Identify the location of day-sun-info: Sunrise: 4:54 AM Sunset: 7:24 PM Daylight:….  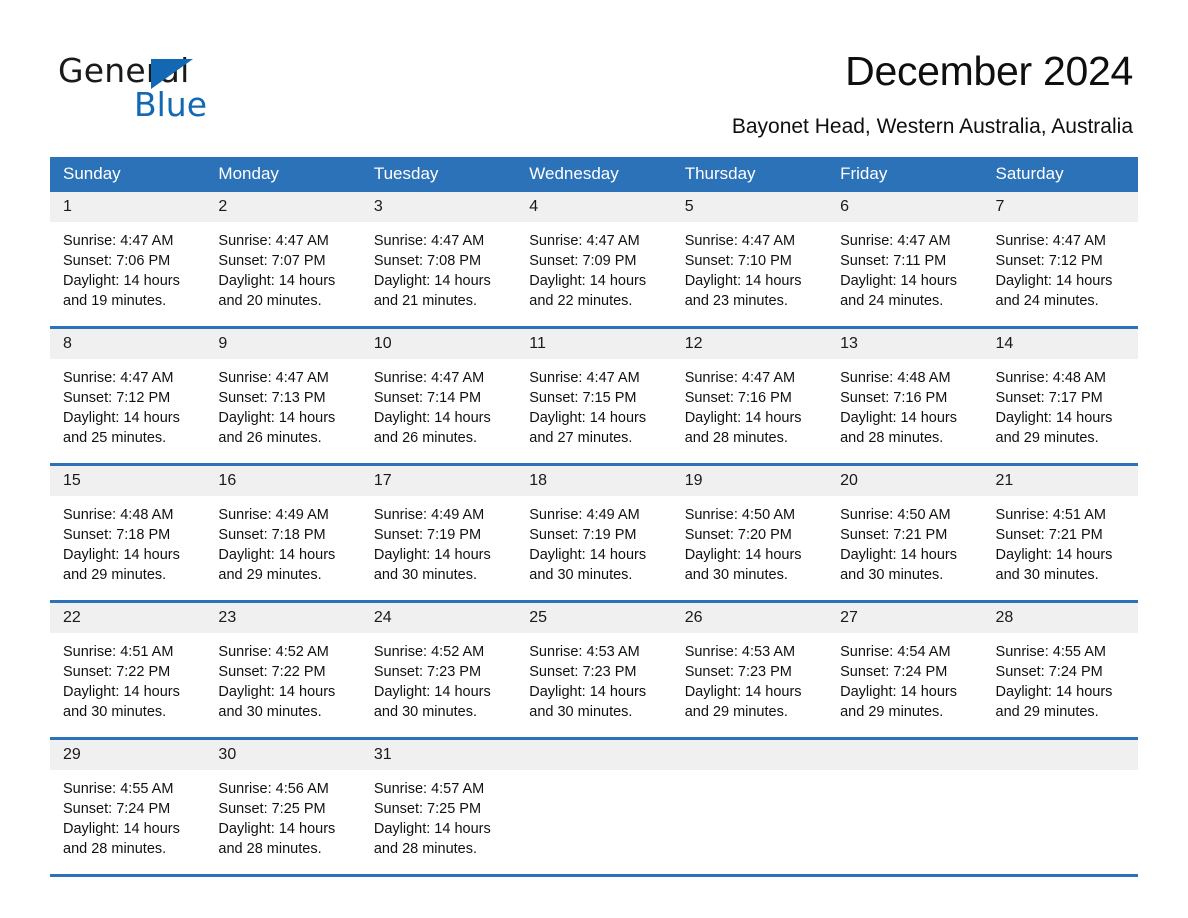
(904, 677).